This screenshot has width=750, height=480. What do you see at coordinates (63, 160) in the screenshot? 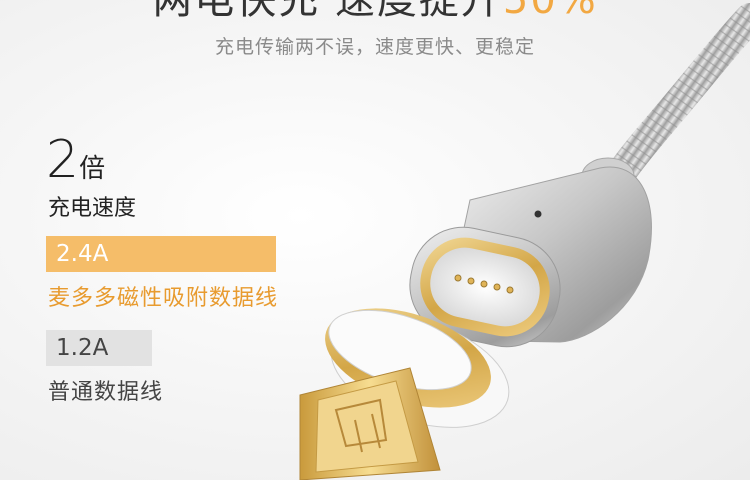
I see `multiplier-number: 2` at bounding box center [63, 160].